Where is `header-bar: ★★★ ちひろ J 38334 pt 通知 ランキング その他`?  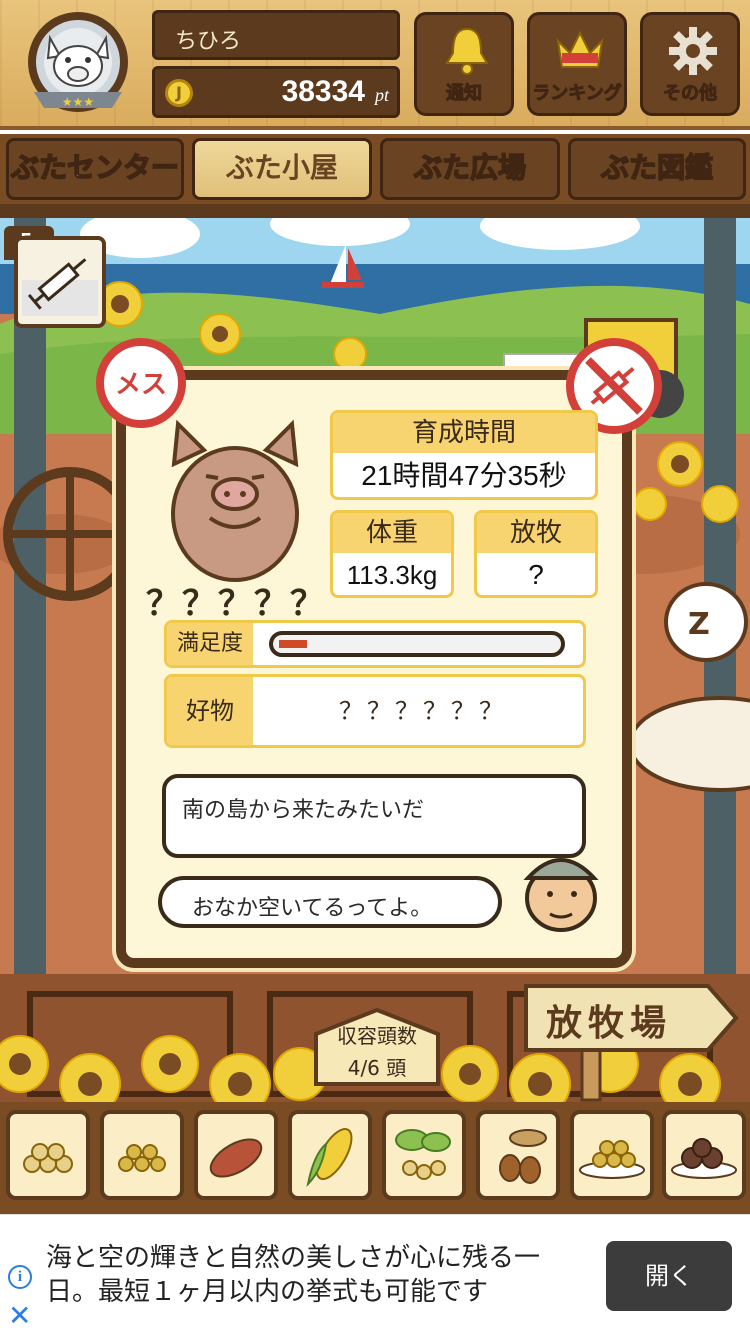 header-bar: ★★★ ちひろ J 38334 pt 通知 ランキング その他 is located at coordinates (375, 65).